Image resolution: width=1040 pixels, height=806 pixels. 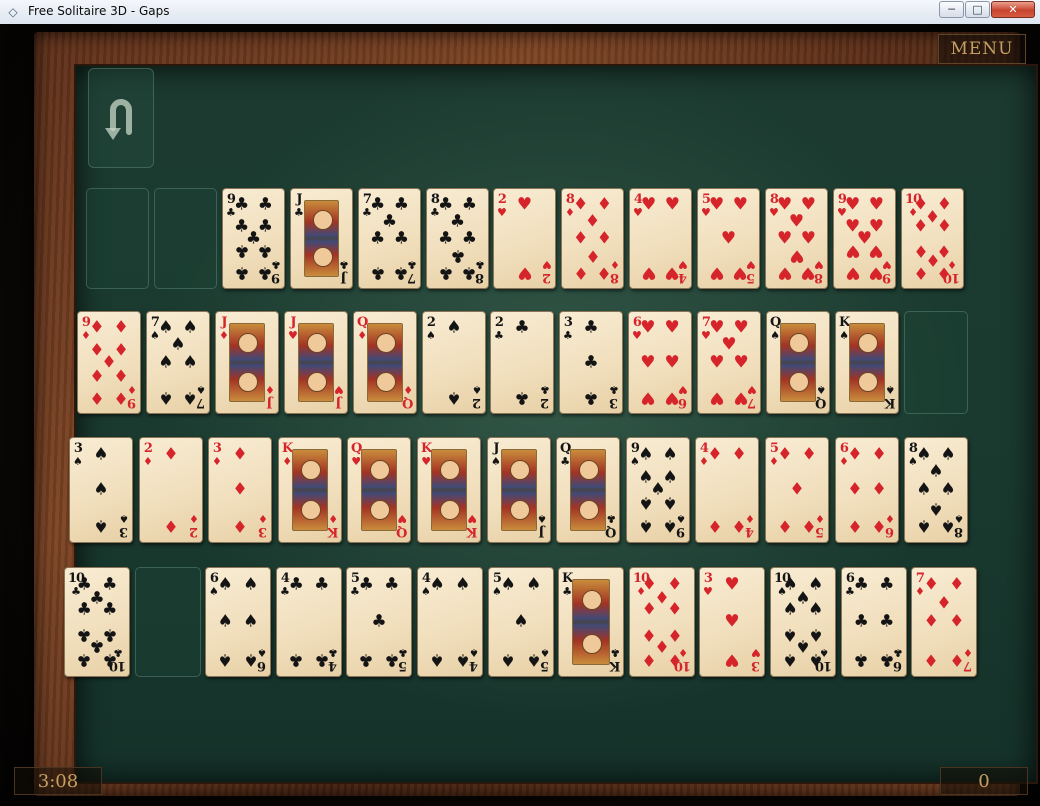 I want to click on card-8-of-clubs: 8 ♣ 8 ♣ ♣ ♣ ♣ ♣ ♣ ♣ ♣ ♣, so click(x=457, y=238).